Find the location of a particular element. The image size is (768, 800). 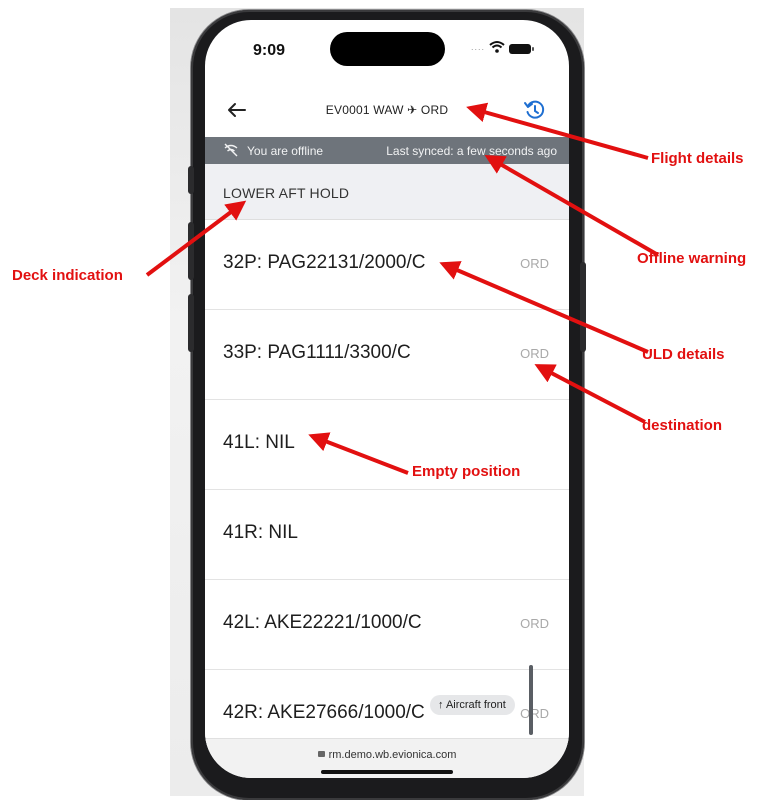

callout-deck-indication: Deck indication is located at coordinates (67, 275).